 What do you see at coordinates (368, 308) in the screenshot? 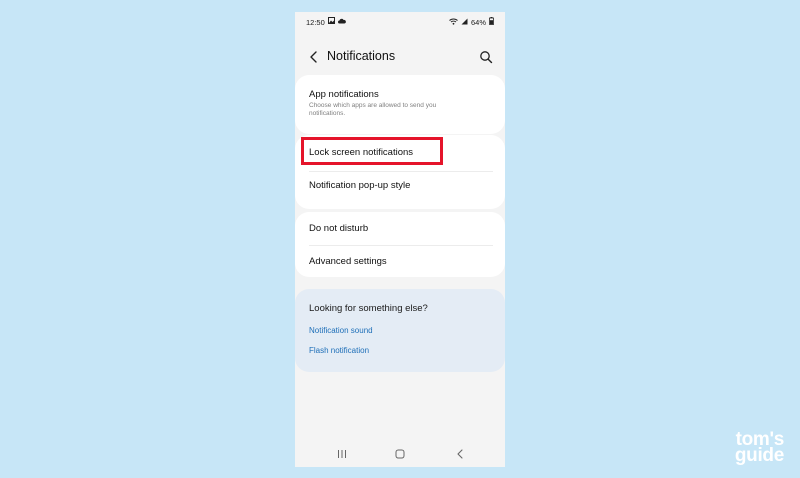
I see `suggestions-title: Looking for something else?` at bounding box center [368, 308].